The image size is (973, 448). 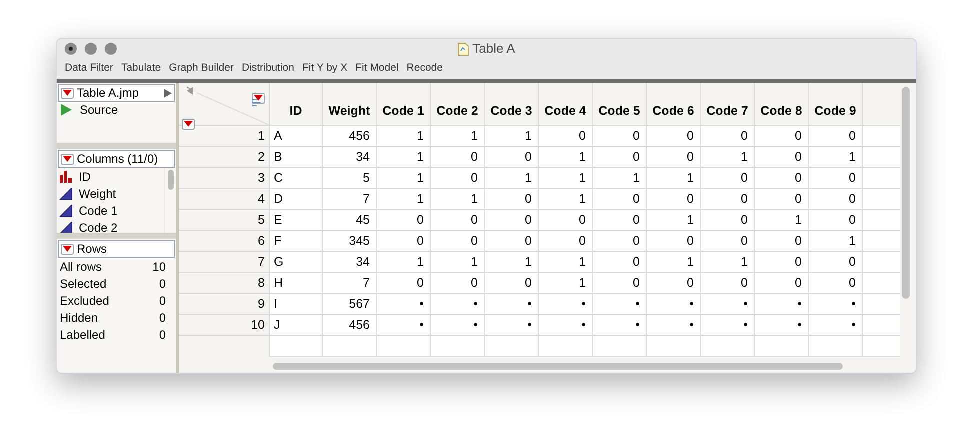 I want to click on column-name: ID, so click(x=85, y=177).